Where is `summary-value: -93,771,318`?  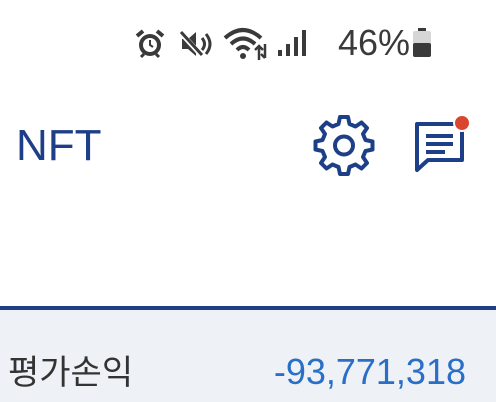 summary-value: -93,771,318 is located at coordinates (369, 371).